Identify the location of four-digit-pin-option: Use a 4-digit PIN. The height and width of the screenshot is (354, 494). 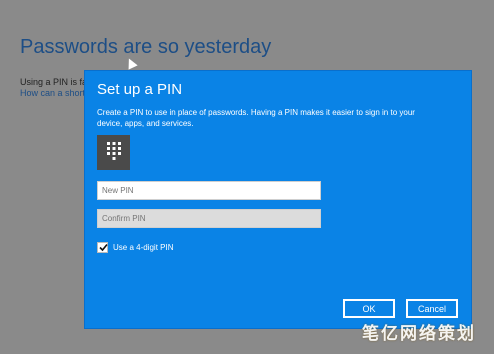
(135, 247).